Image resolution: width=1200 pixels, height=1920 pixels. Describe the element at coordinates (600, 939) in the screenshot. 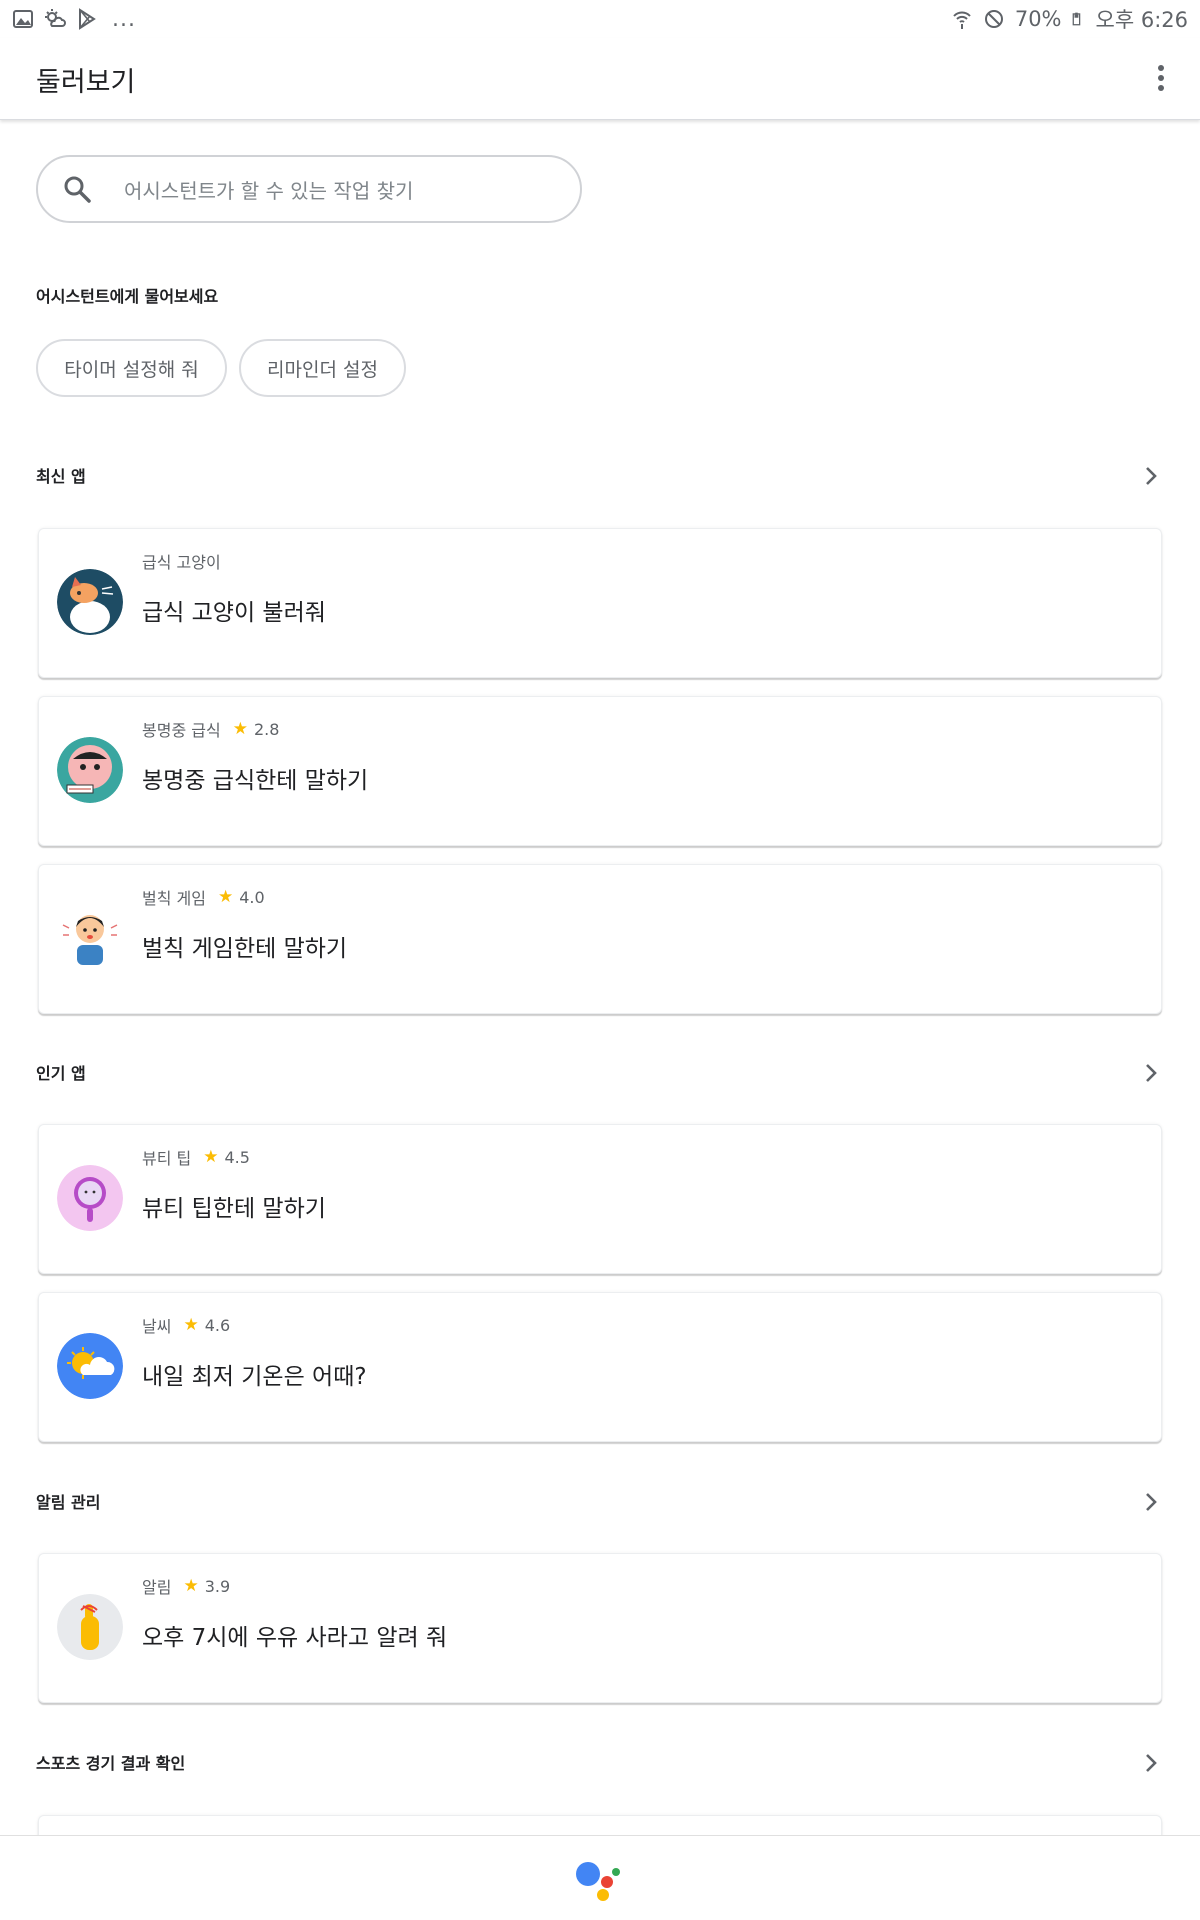

I see `action-card: 벌칙 게임 ★ 4.0 벌칙 게임한테 말하기` at that location.